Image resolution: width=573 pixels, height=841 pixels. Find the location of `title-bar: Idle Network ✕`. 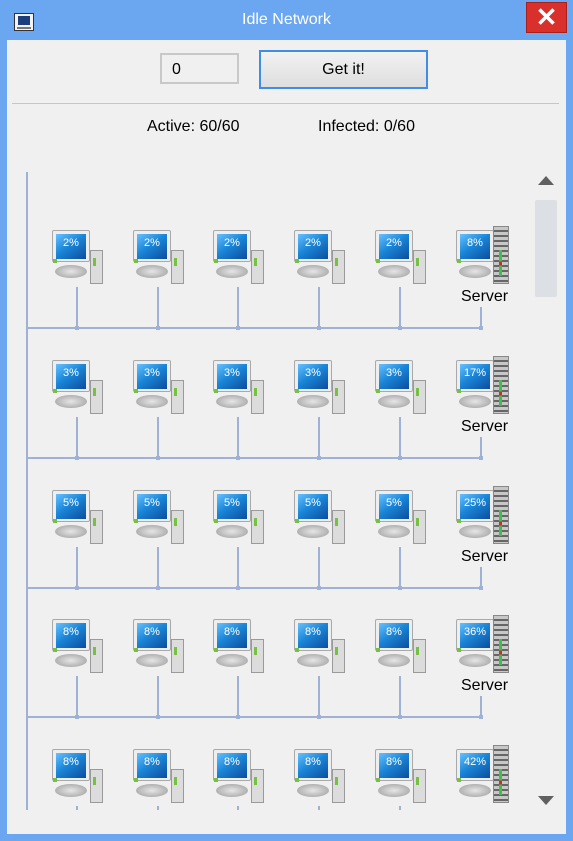

title-bar: Idle Network ✕ is located at coordinates (286, 20).